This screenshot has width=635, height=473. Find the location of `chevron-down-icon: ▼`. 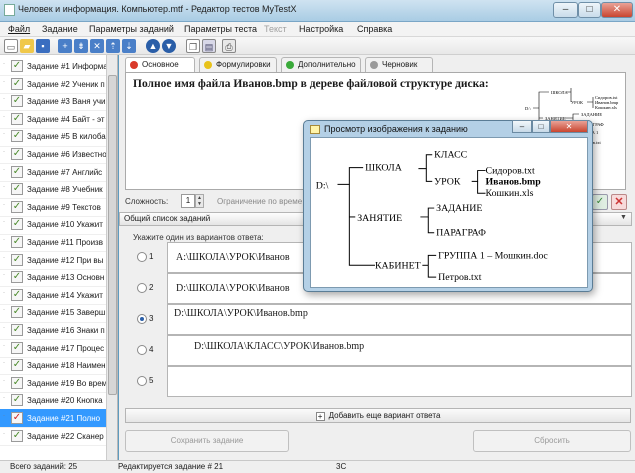

chevron-down-icon: ▼ is located at coordinates (623, 217).